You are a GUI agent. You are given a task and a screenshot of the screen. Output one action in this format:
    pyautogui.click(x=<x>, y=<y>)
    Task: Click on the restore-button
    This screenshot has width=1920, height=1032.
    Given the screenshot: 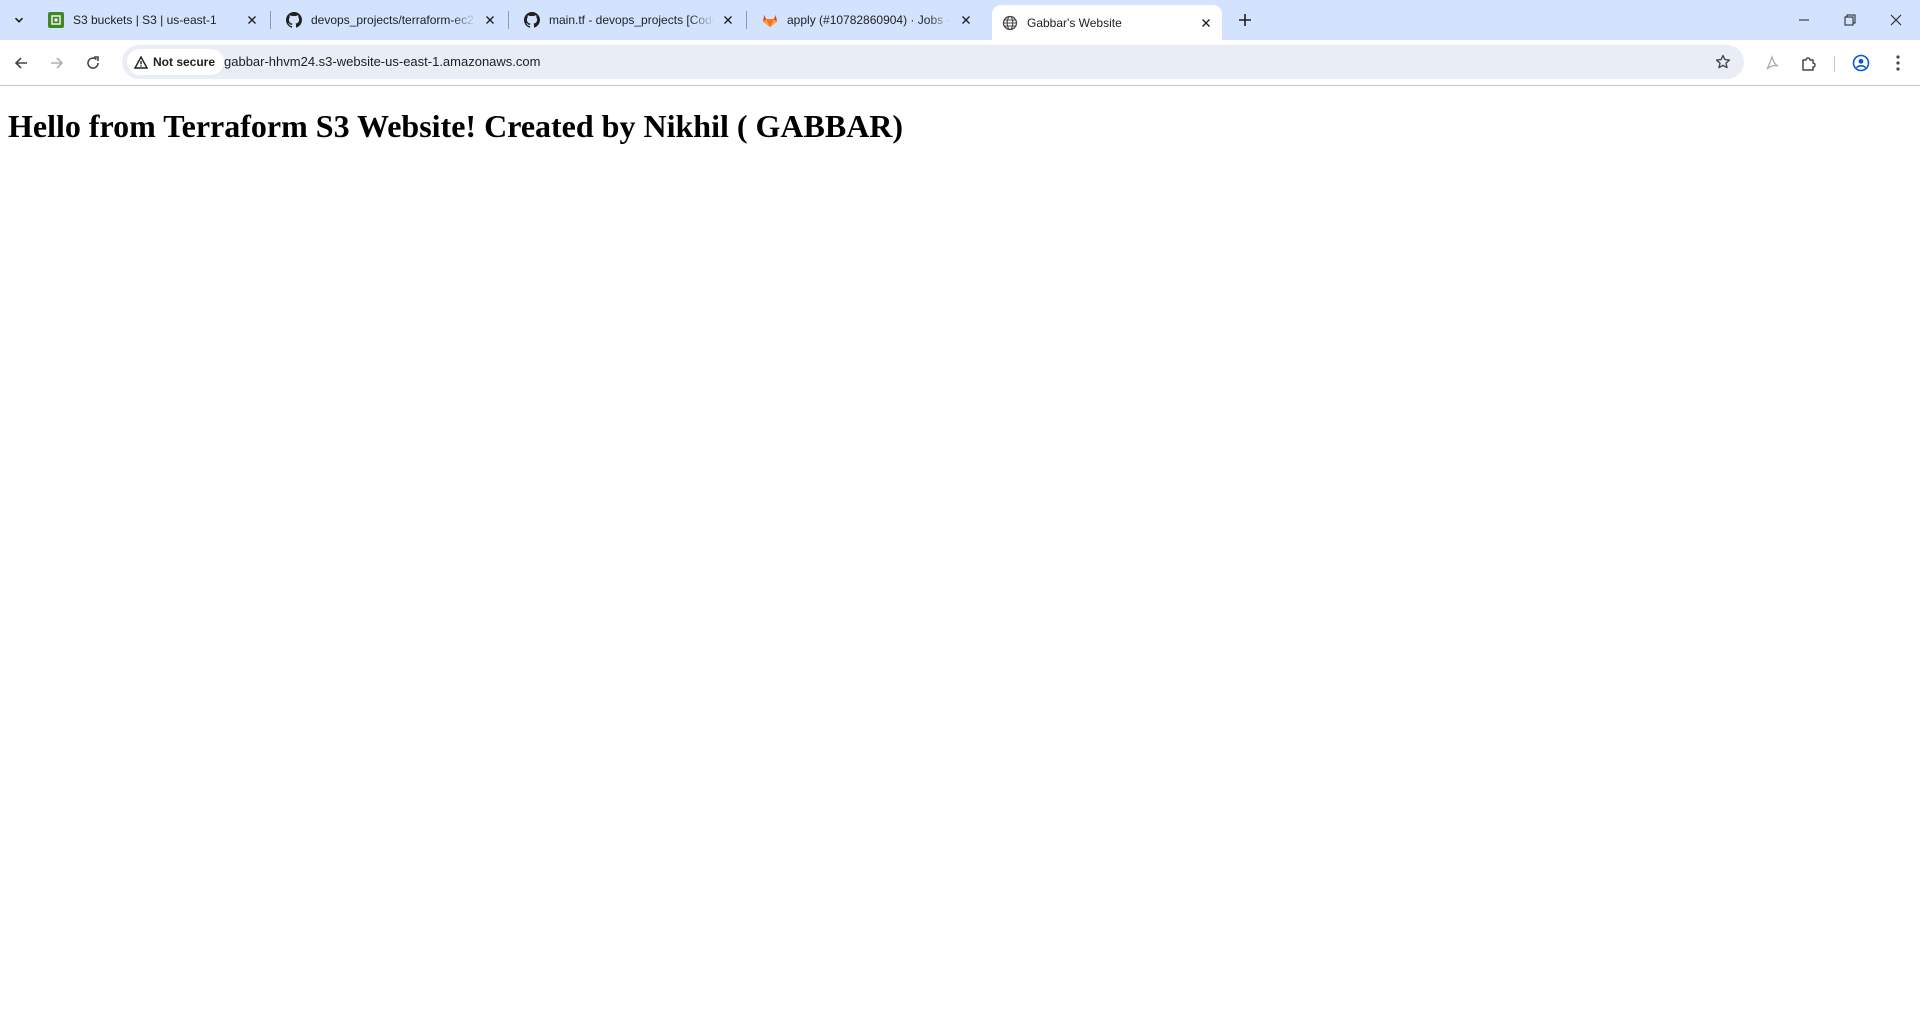 What is the action you would take?
    pyautogui.click(x=1850, y=20)
    